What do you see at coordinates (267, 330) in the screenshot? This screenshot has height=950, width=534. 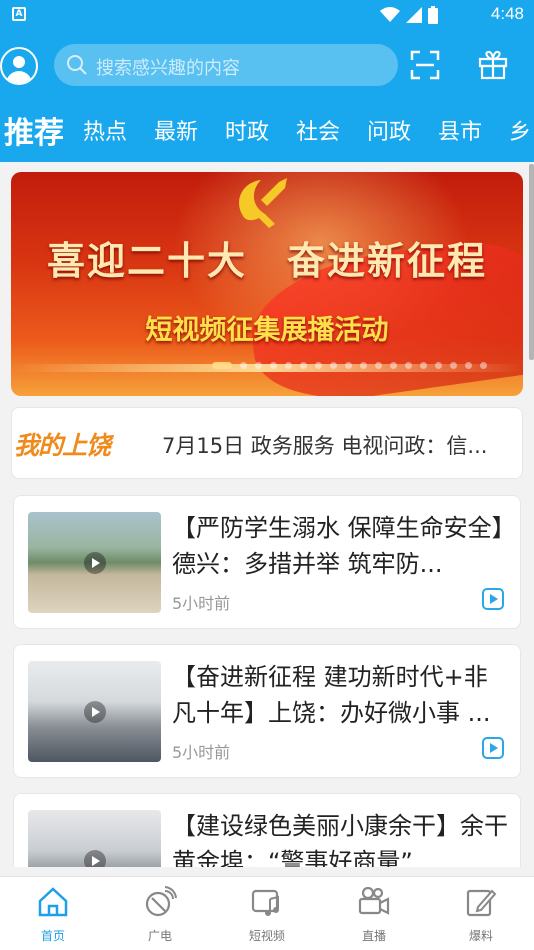 I see `banner-subtitle: 短视频征集展播活动` at bounding box center [267, 330].